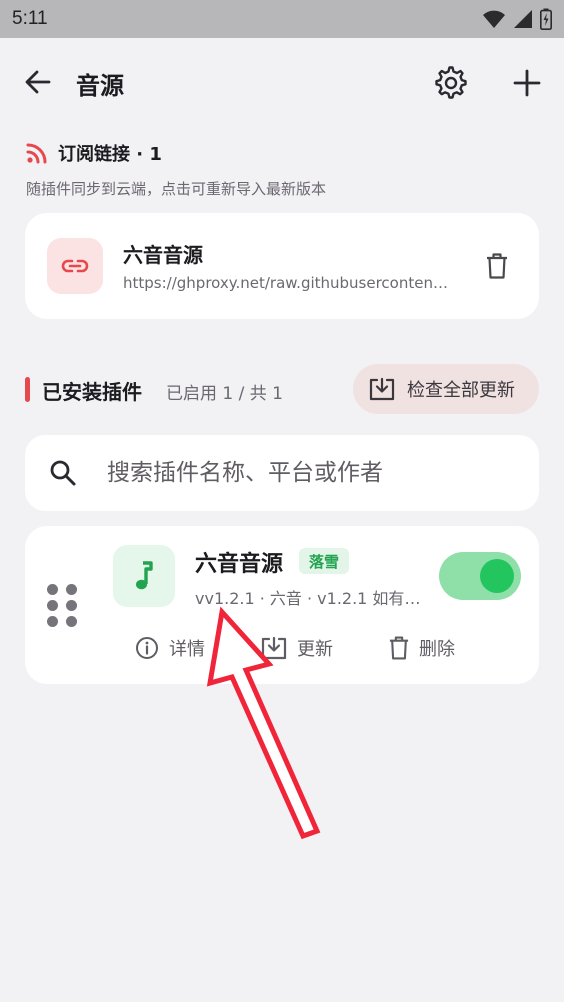 The image size is (564, 1002). I want to click on page-title: 音源, so click(100, 86).